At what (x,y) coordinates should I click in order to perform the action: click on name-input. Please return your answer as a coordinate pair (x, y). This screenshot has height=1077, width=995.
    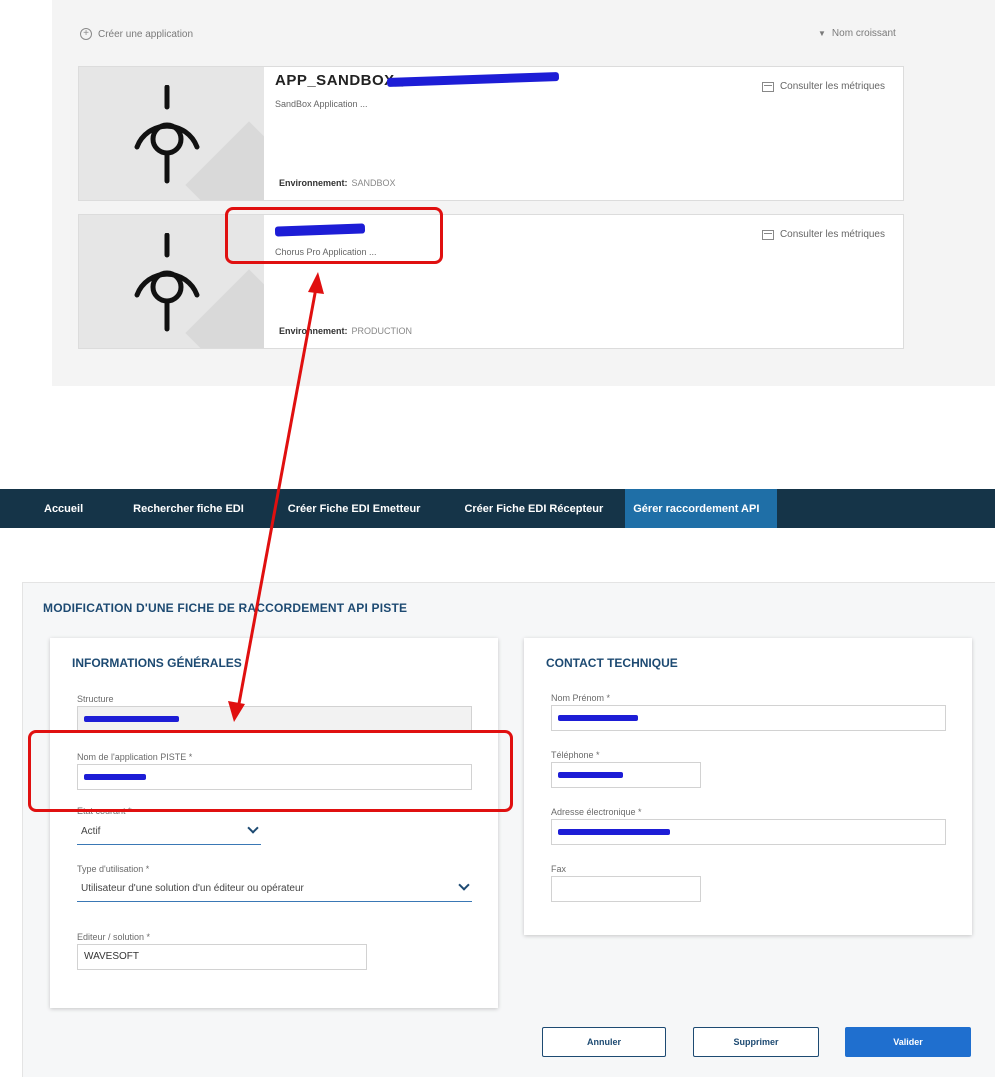
    Looking at the image, I should click on (748, 718).